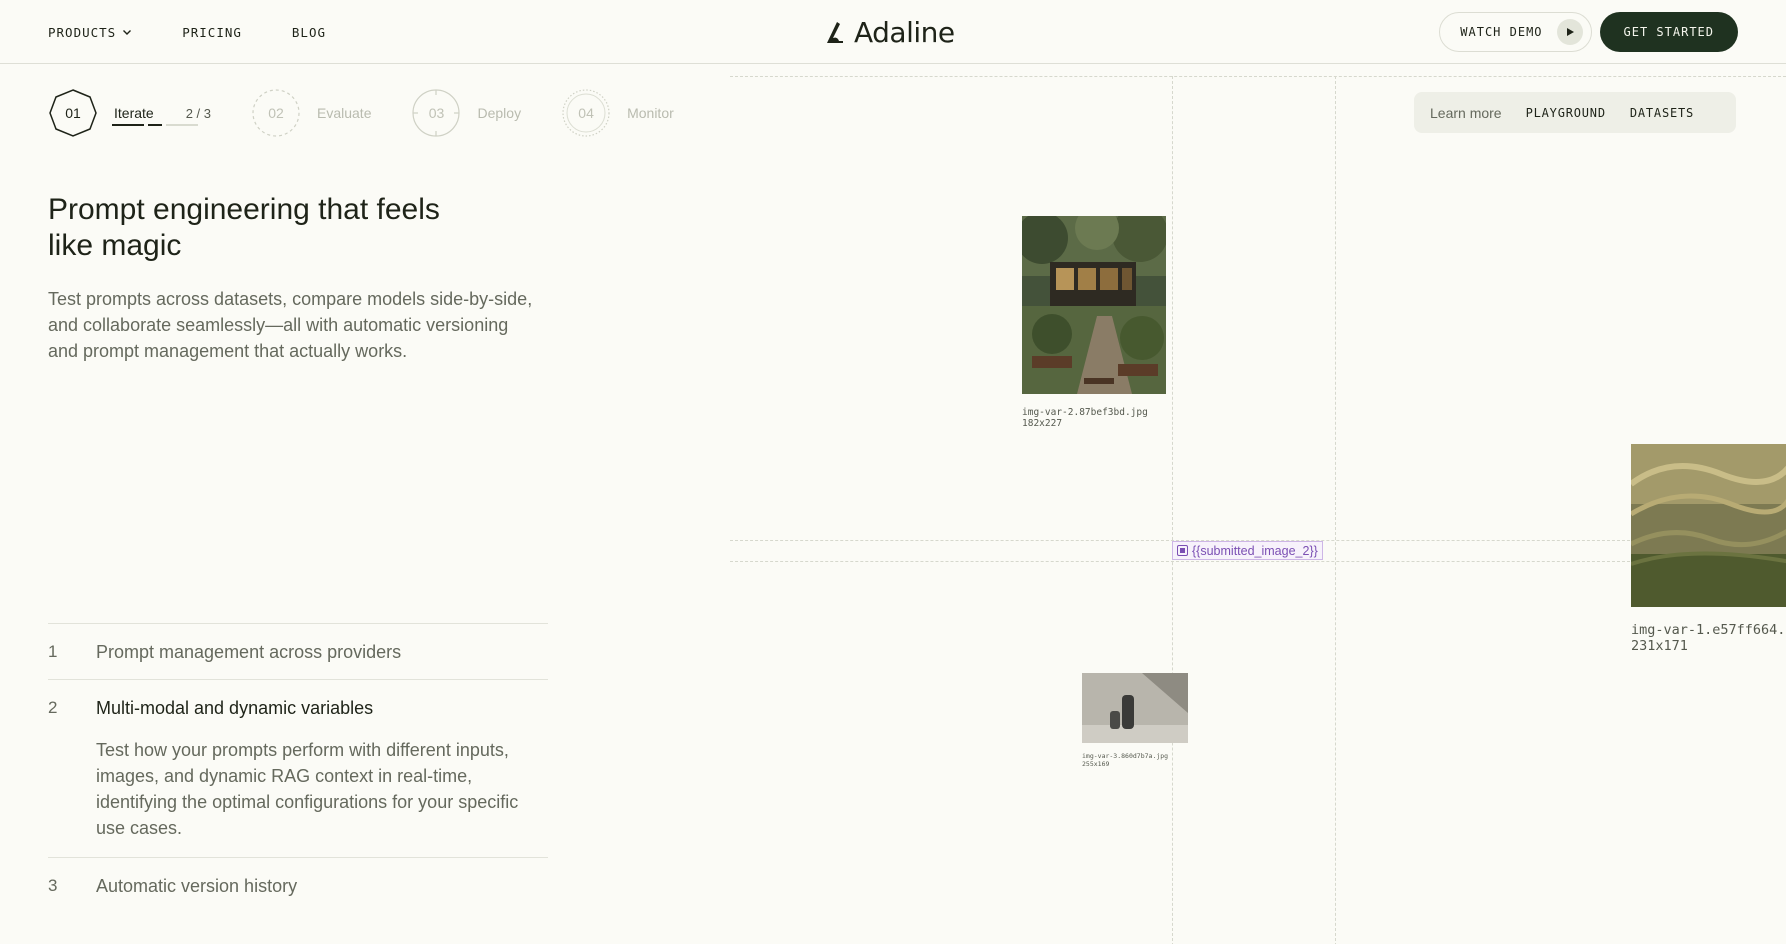 The width and height of the screenshot is (1786, 944). I want to click on image-filename: img-var-3.860d7b7a.jpg, so click(1125, 756).